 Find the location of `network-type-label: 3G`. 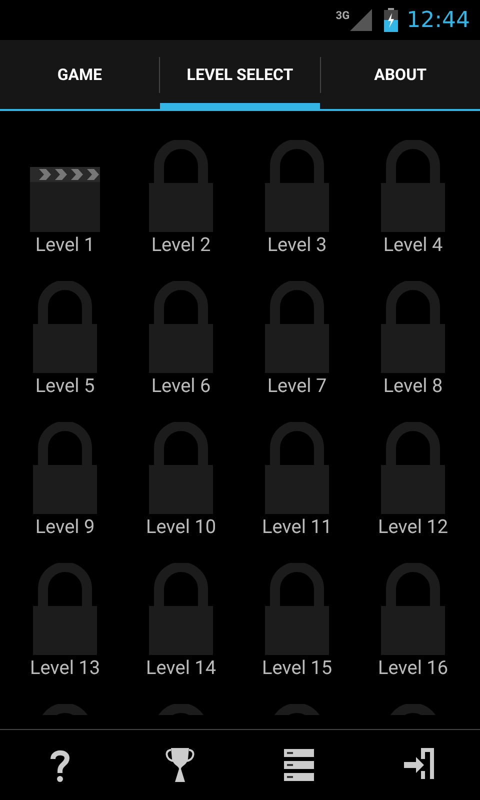

network-type-label: 3G is located at coordinates (343, 15).